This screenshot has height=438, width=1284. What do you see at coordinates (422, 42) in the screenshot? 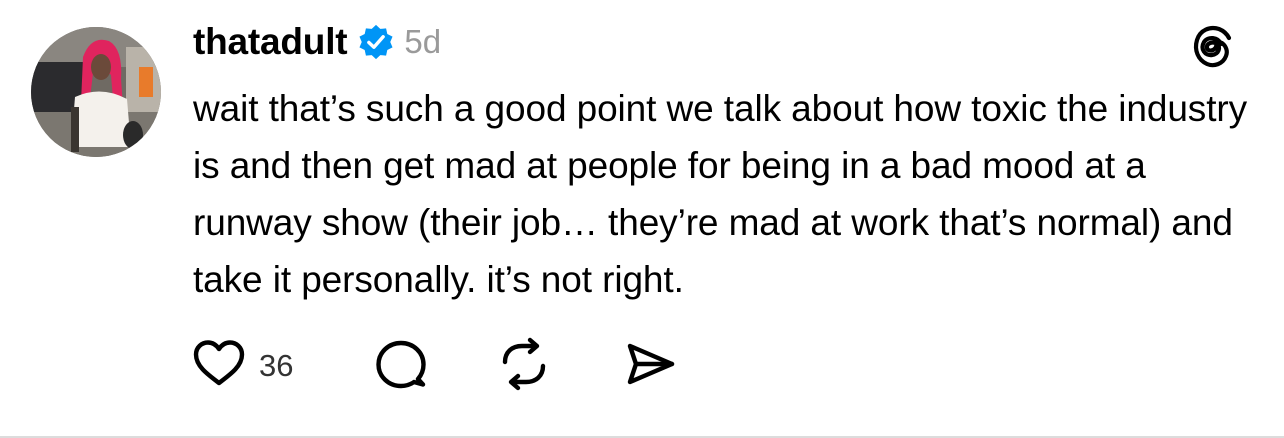
I see `post-timestamp: 5d` at bounding box center [422, 42].